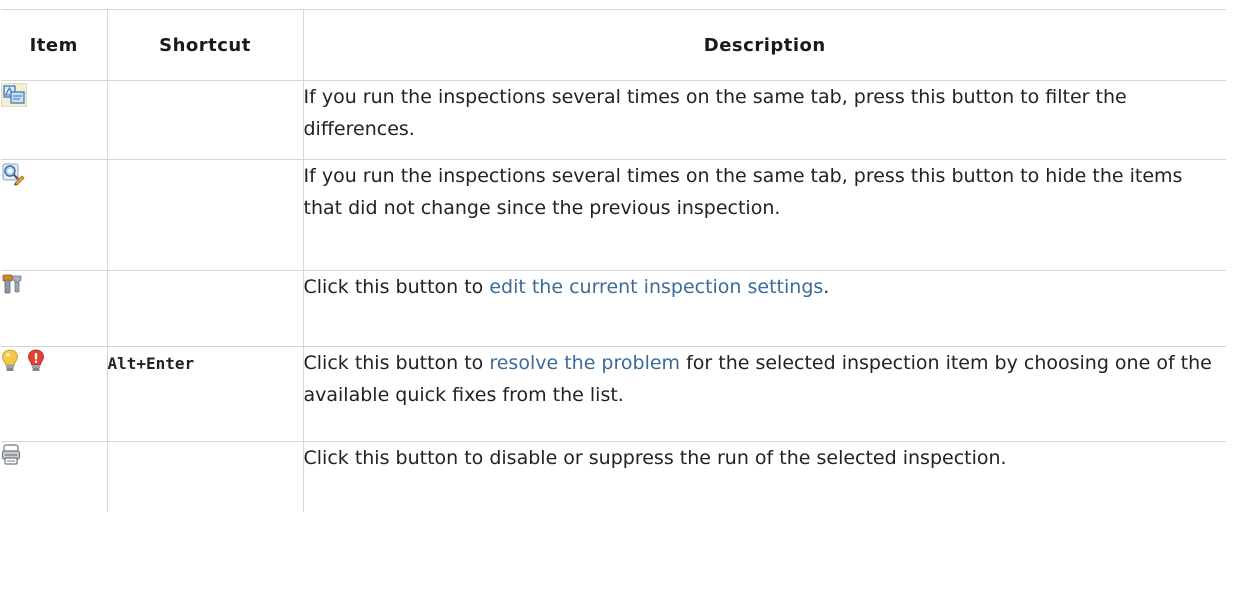  Describe the element at coordinates (204, 394) in the screenshot. I see `shortcut-cell: Alt+Enter` at that location.